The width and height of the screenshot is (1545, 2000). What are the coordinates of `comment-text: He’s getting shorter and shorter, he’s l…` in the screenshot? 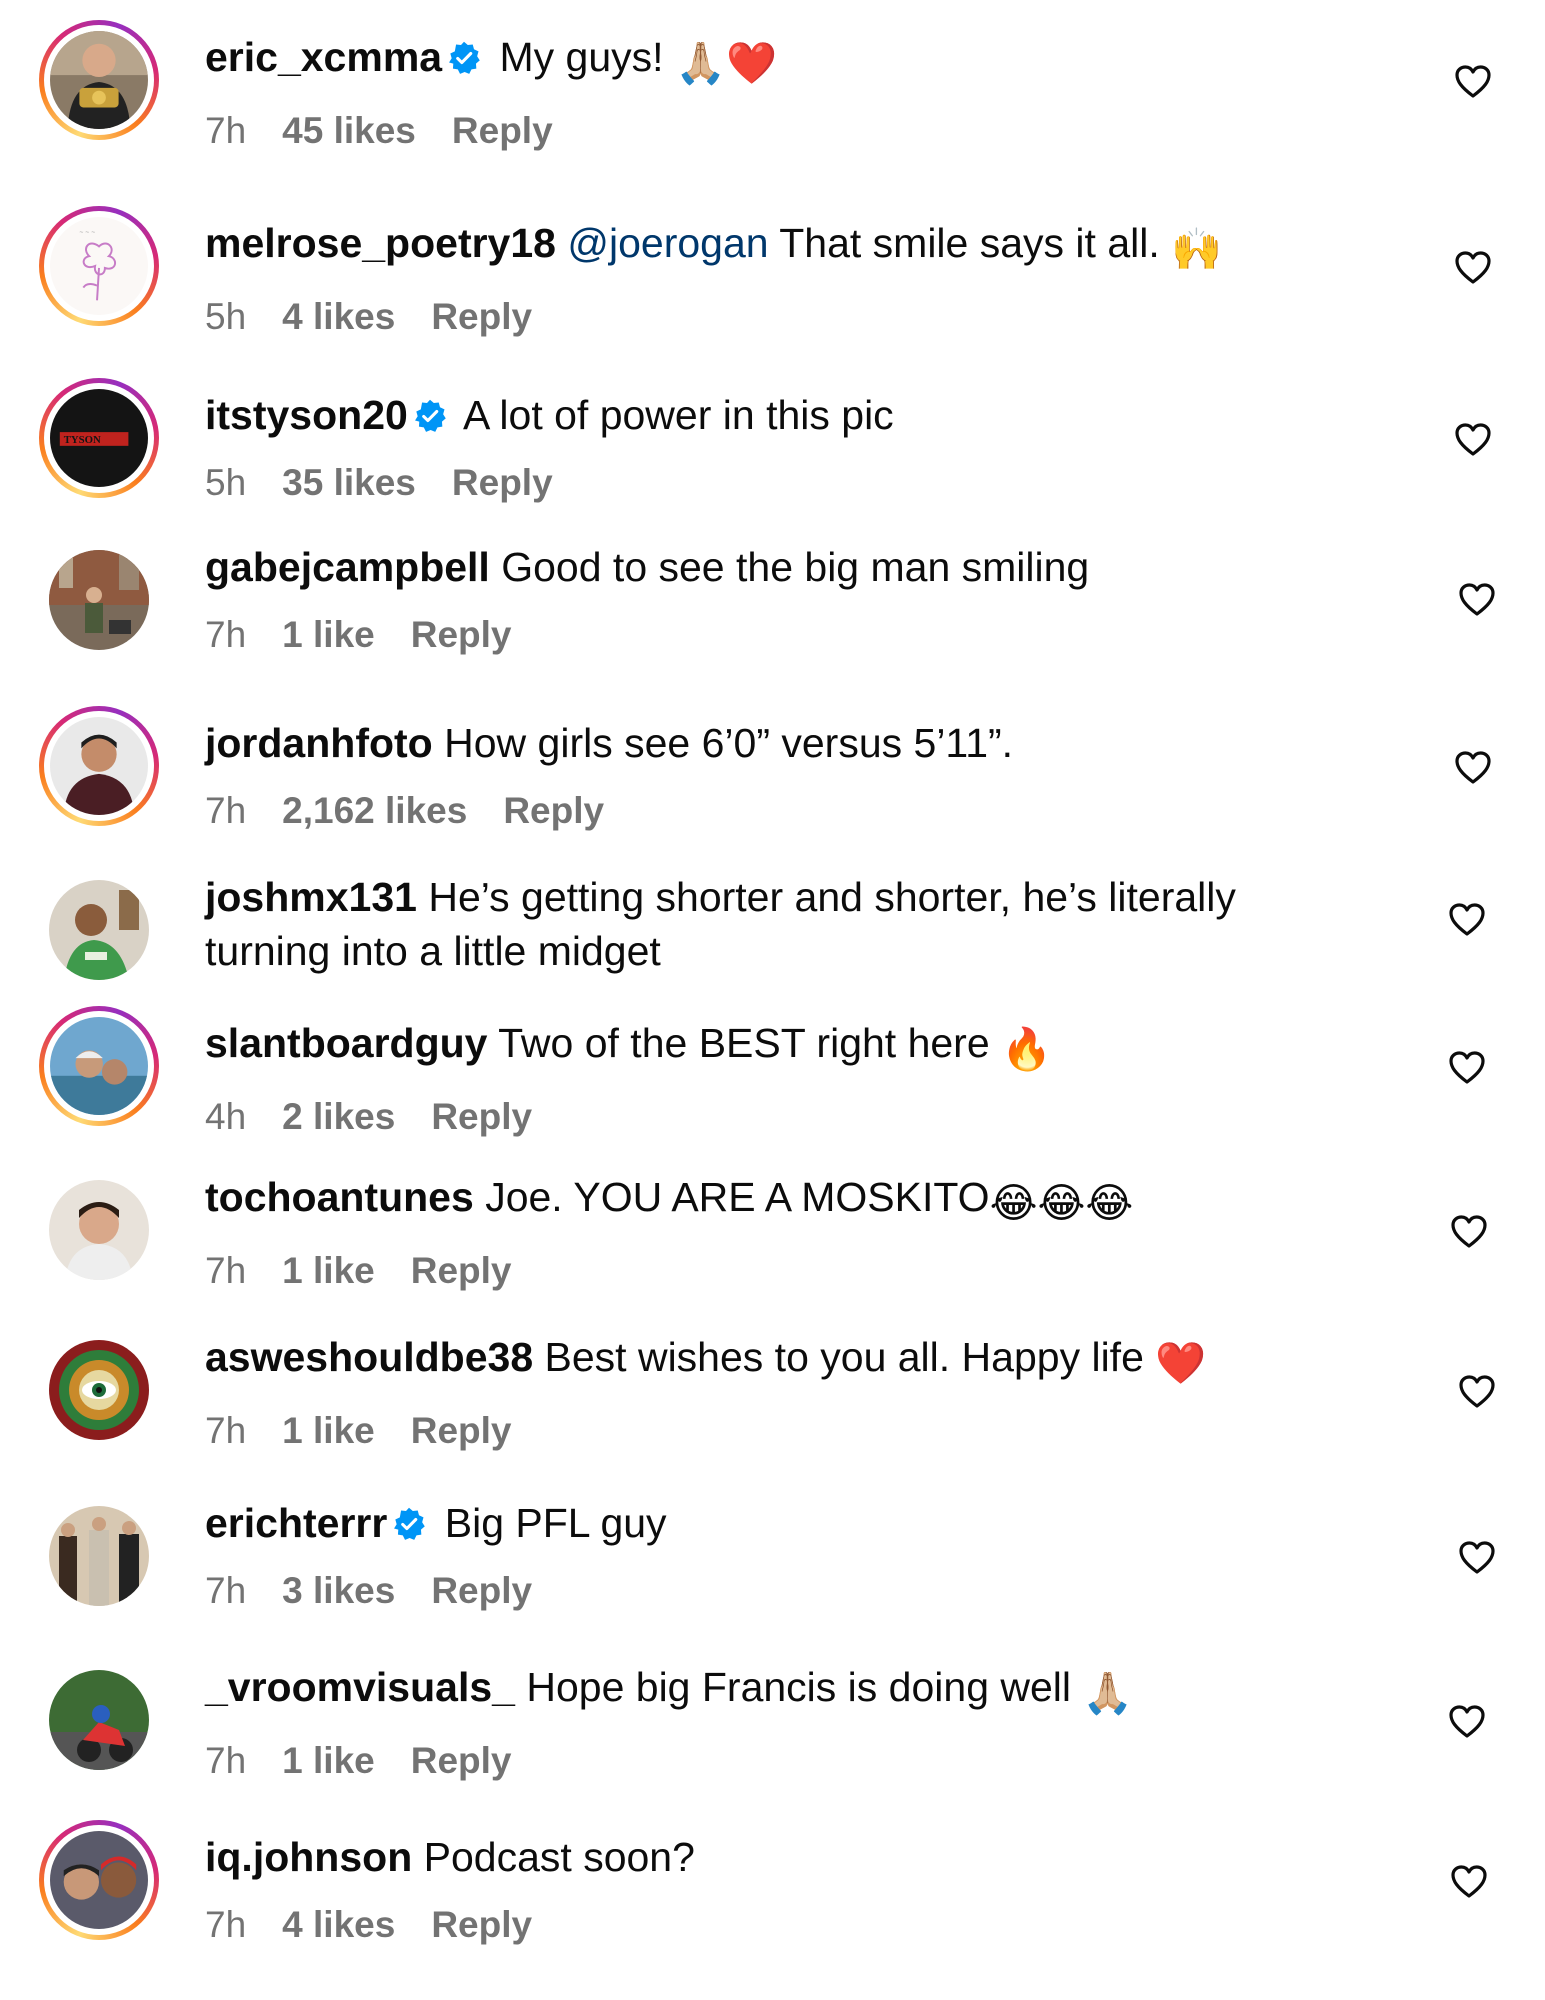 It's located at (832, 897).